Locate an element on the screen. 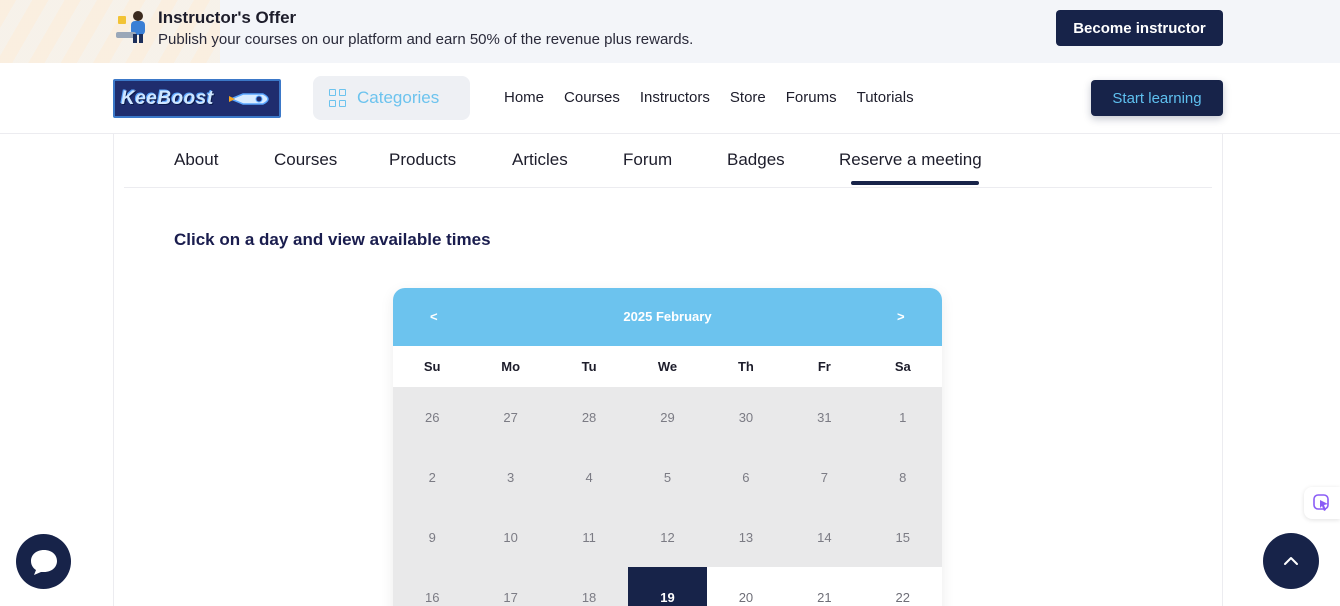  weekday-label: Su is located at coordinates (432, 366).